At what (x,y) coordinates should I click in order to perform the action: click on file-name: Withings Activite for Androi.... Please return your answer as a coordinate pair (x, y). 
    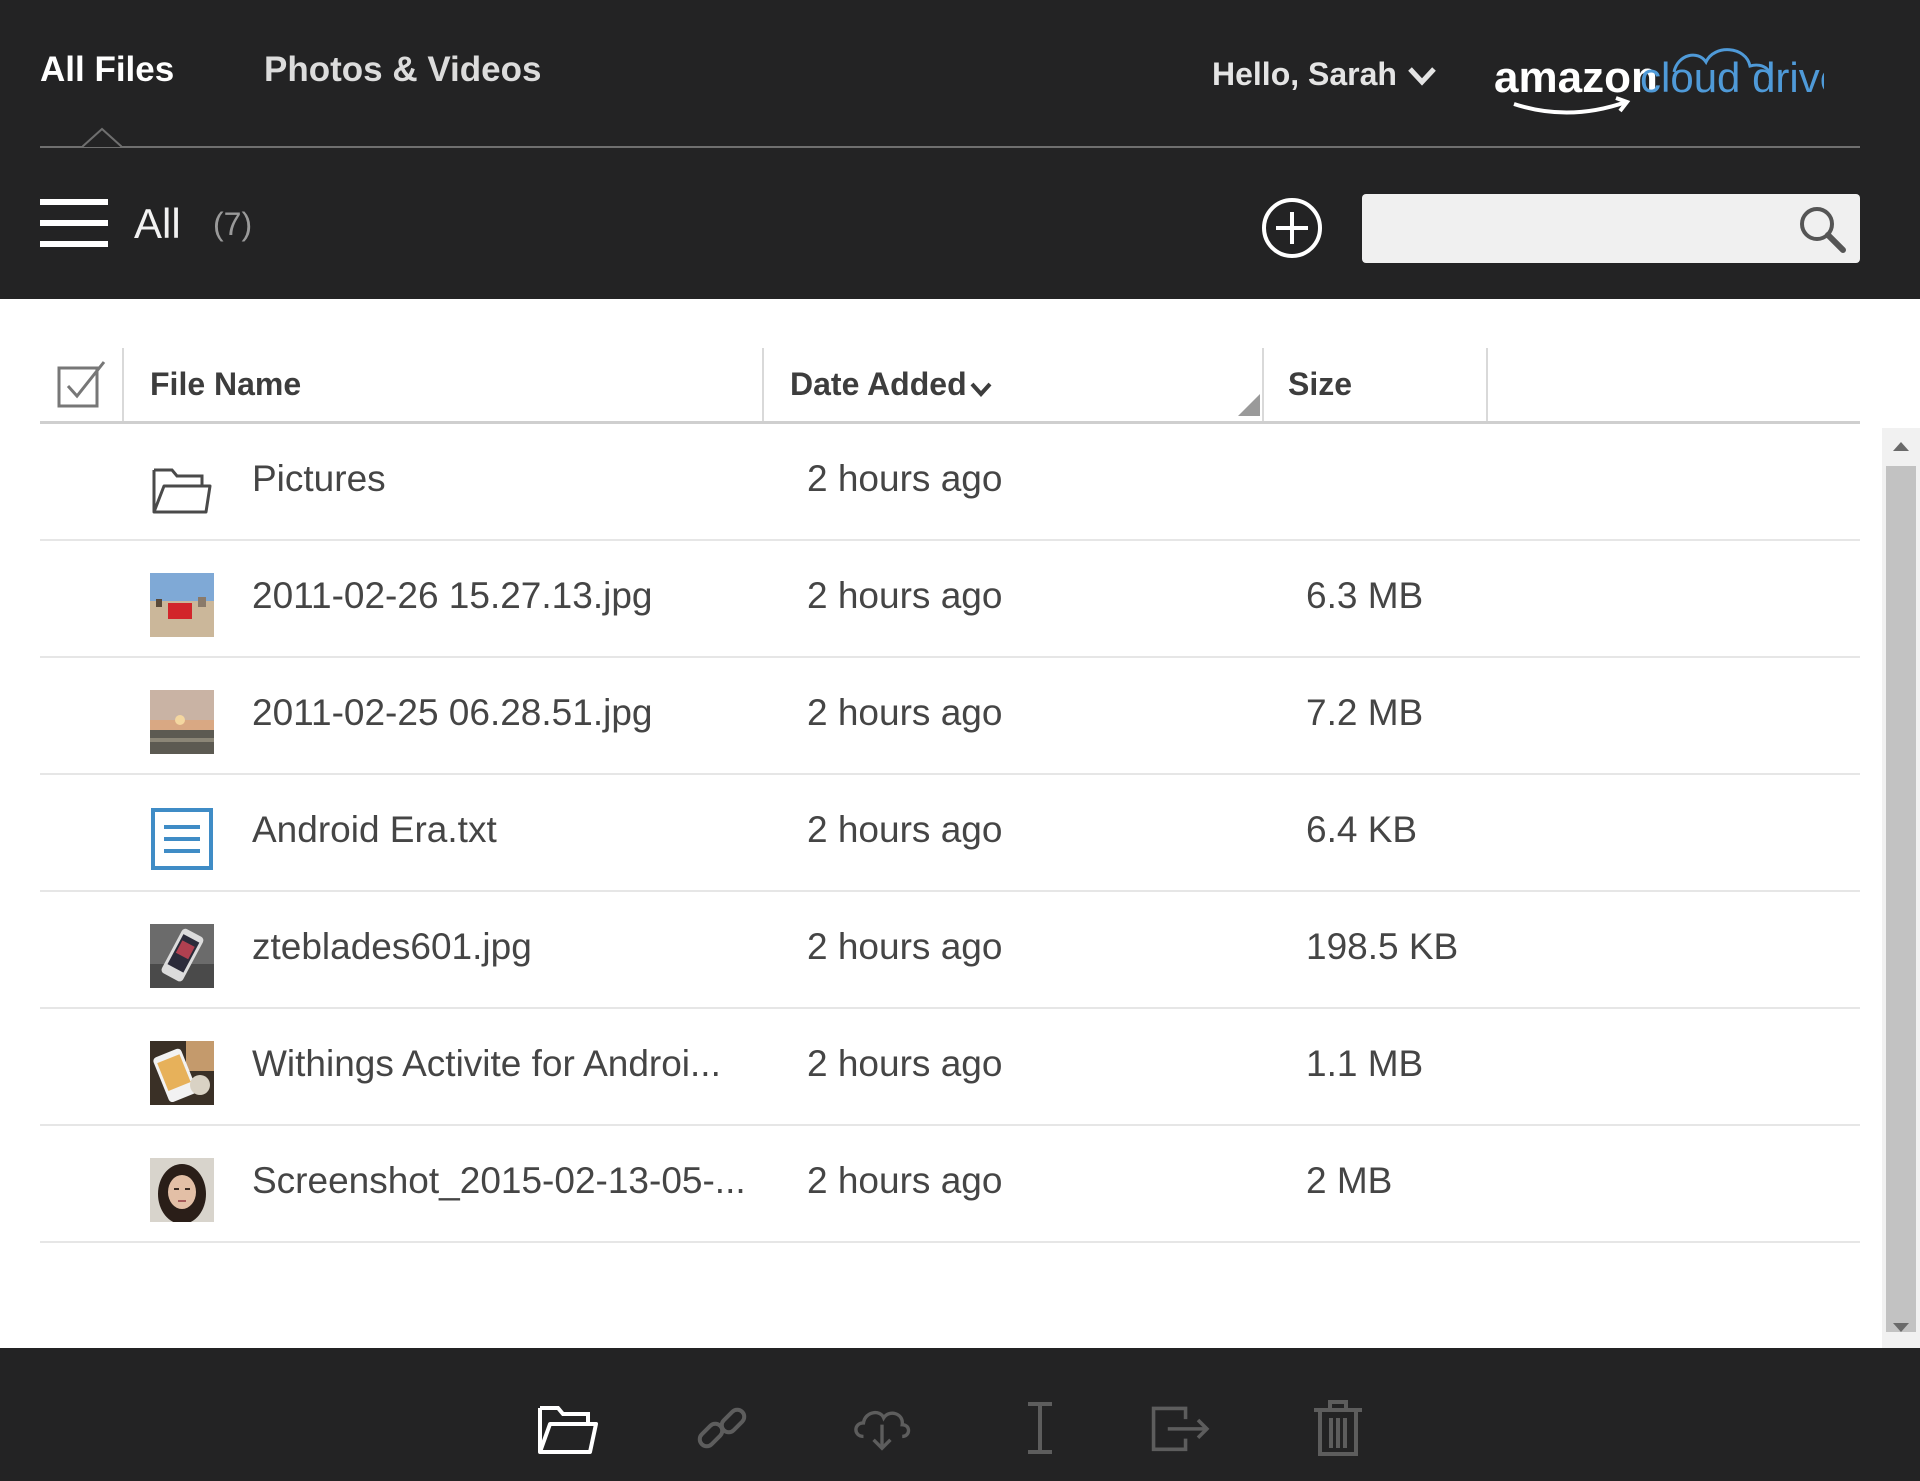
    Looking at the image, I should click on (486, 1064).